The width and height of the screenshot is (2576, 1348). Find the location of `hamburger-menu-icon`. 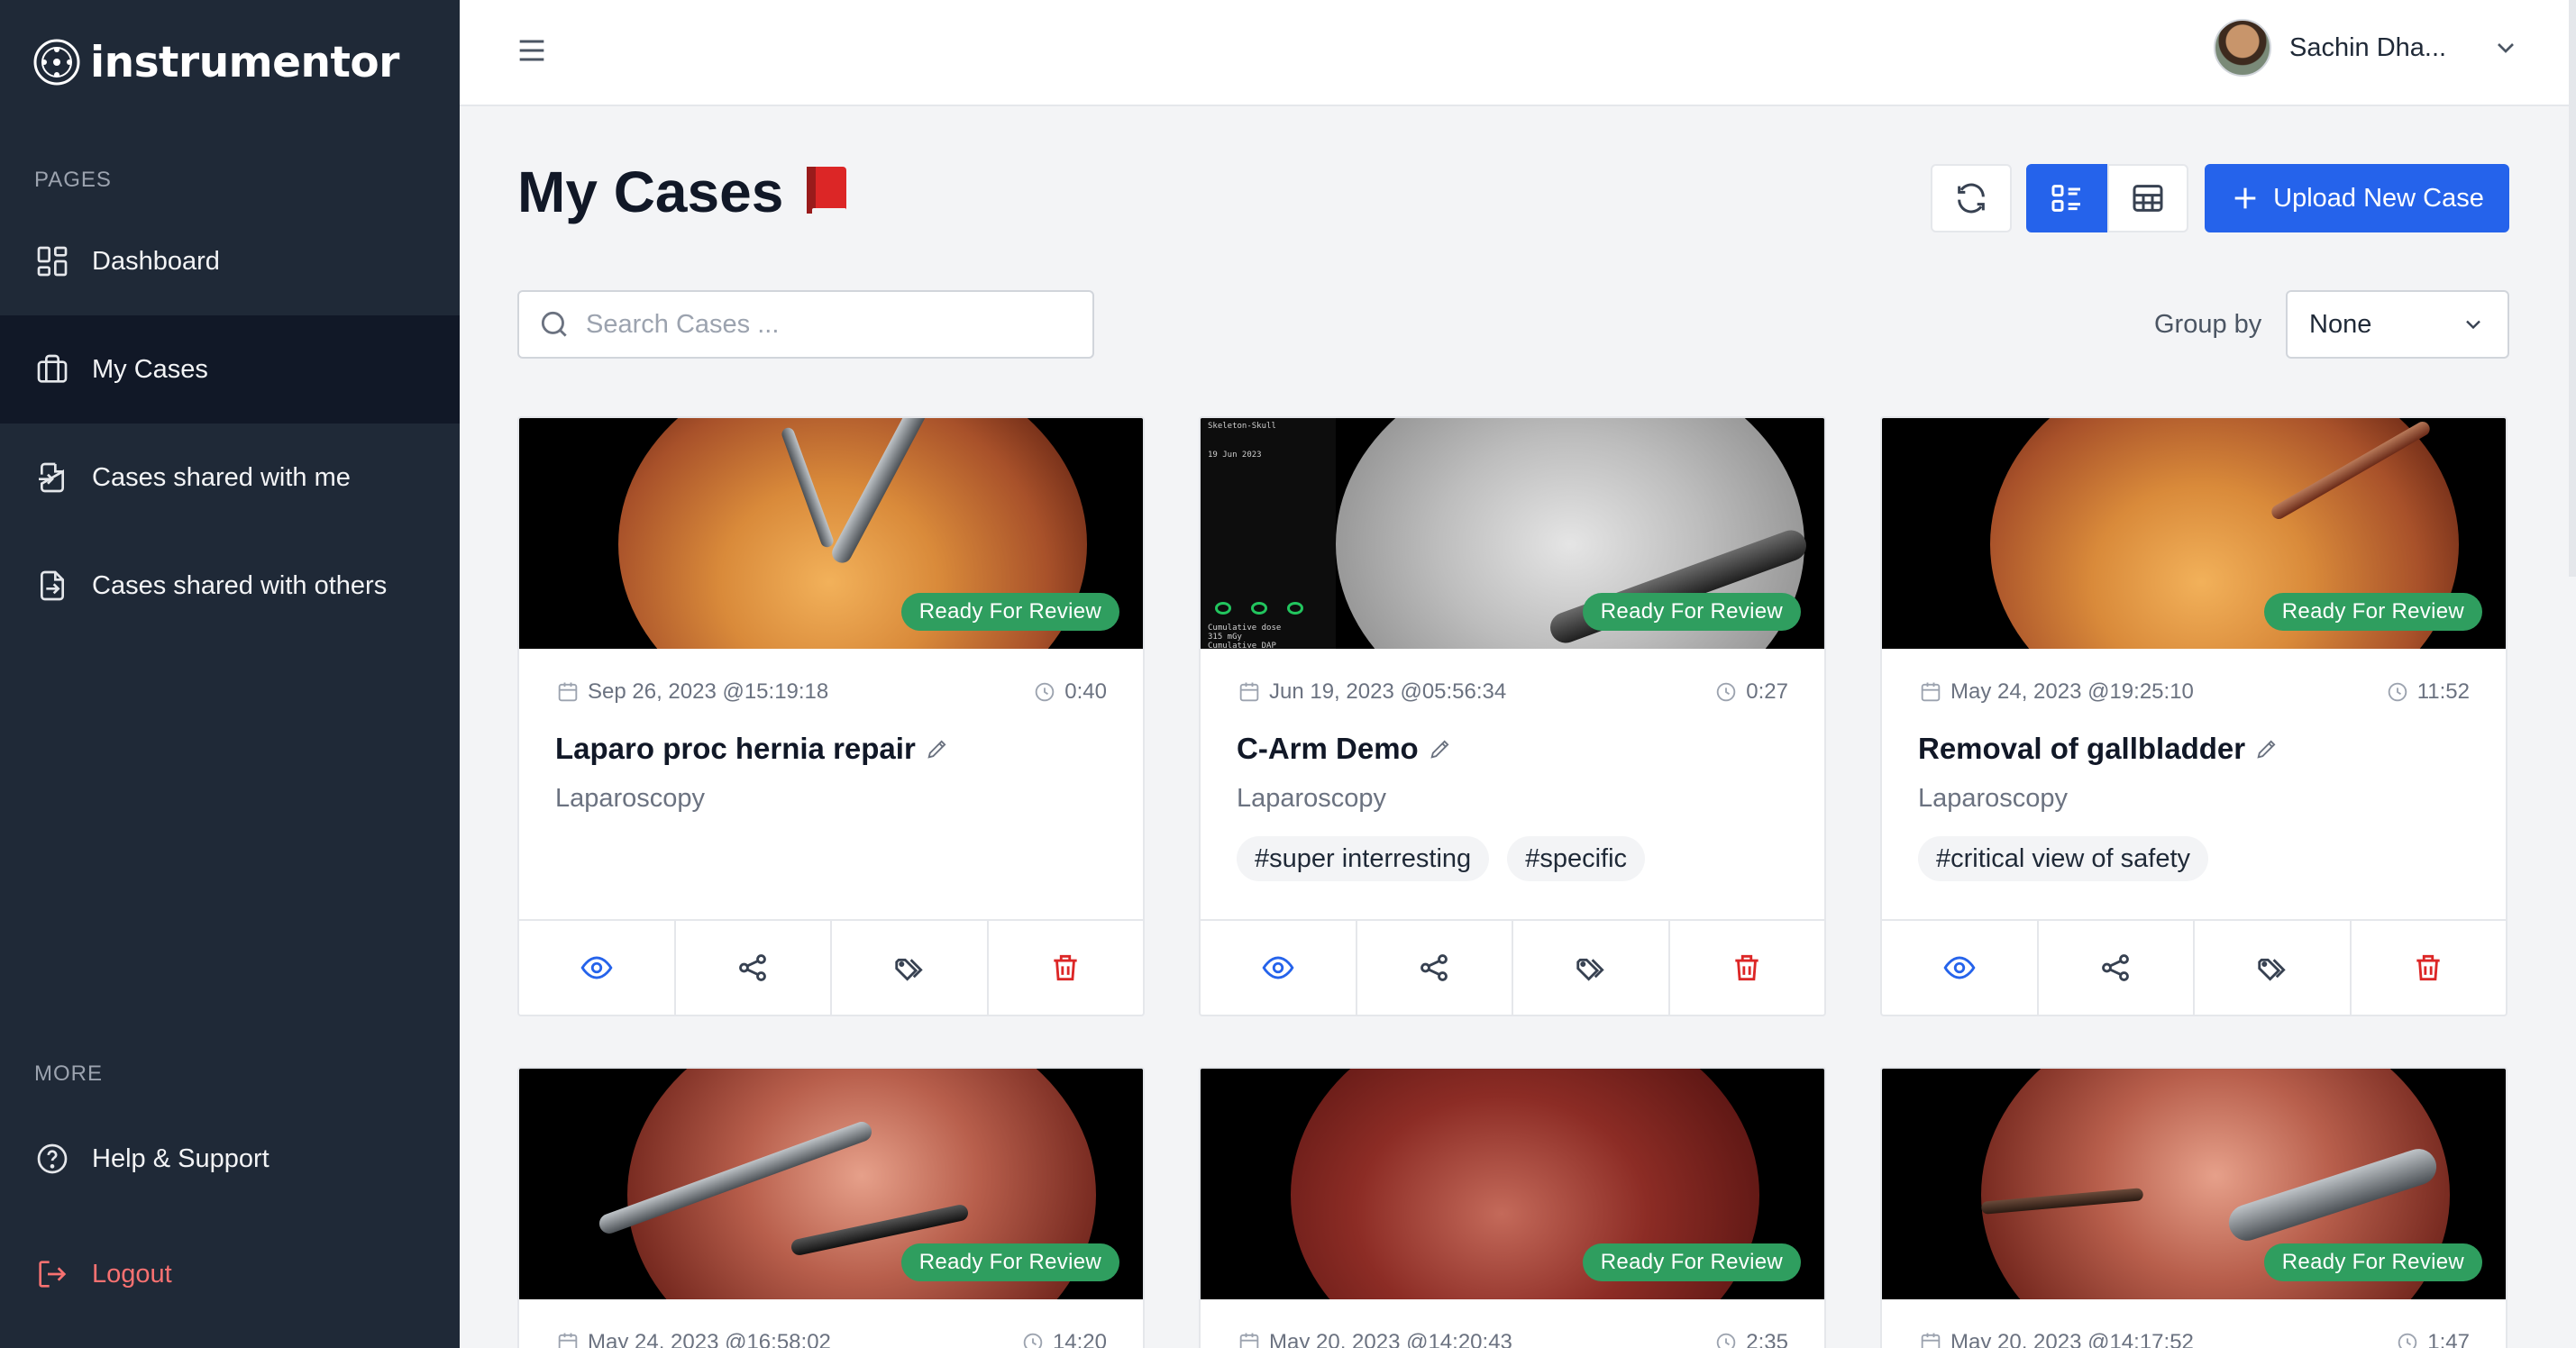

hamburger-menu-icon is located at coordinates (532, 50).